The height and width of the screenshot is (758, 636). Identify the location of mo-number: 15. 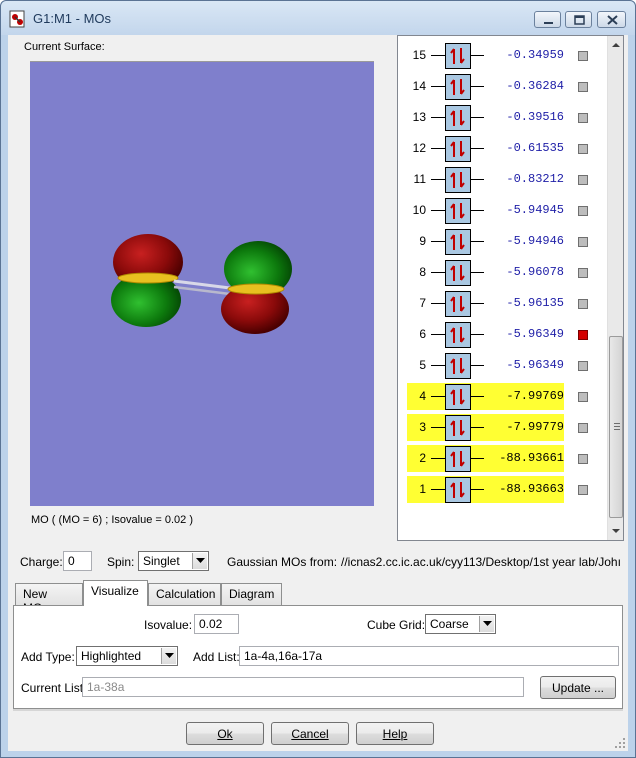
(419, 55).